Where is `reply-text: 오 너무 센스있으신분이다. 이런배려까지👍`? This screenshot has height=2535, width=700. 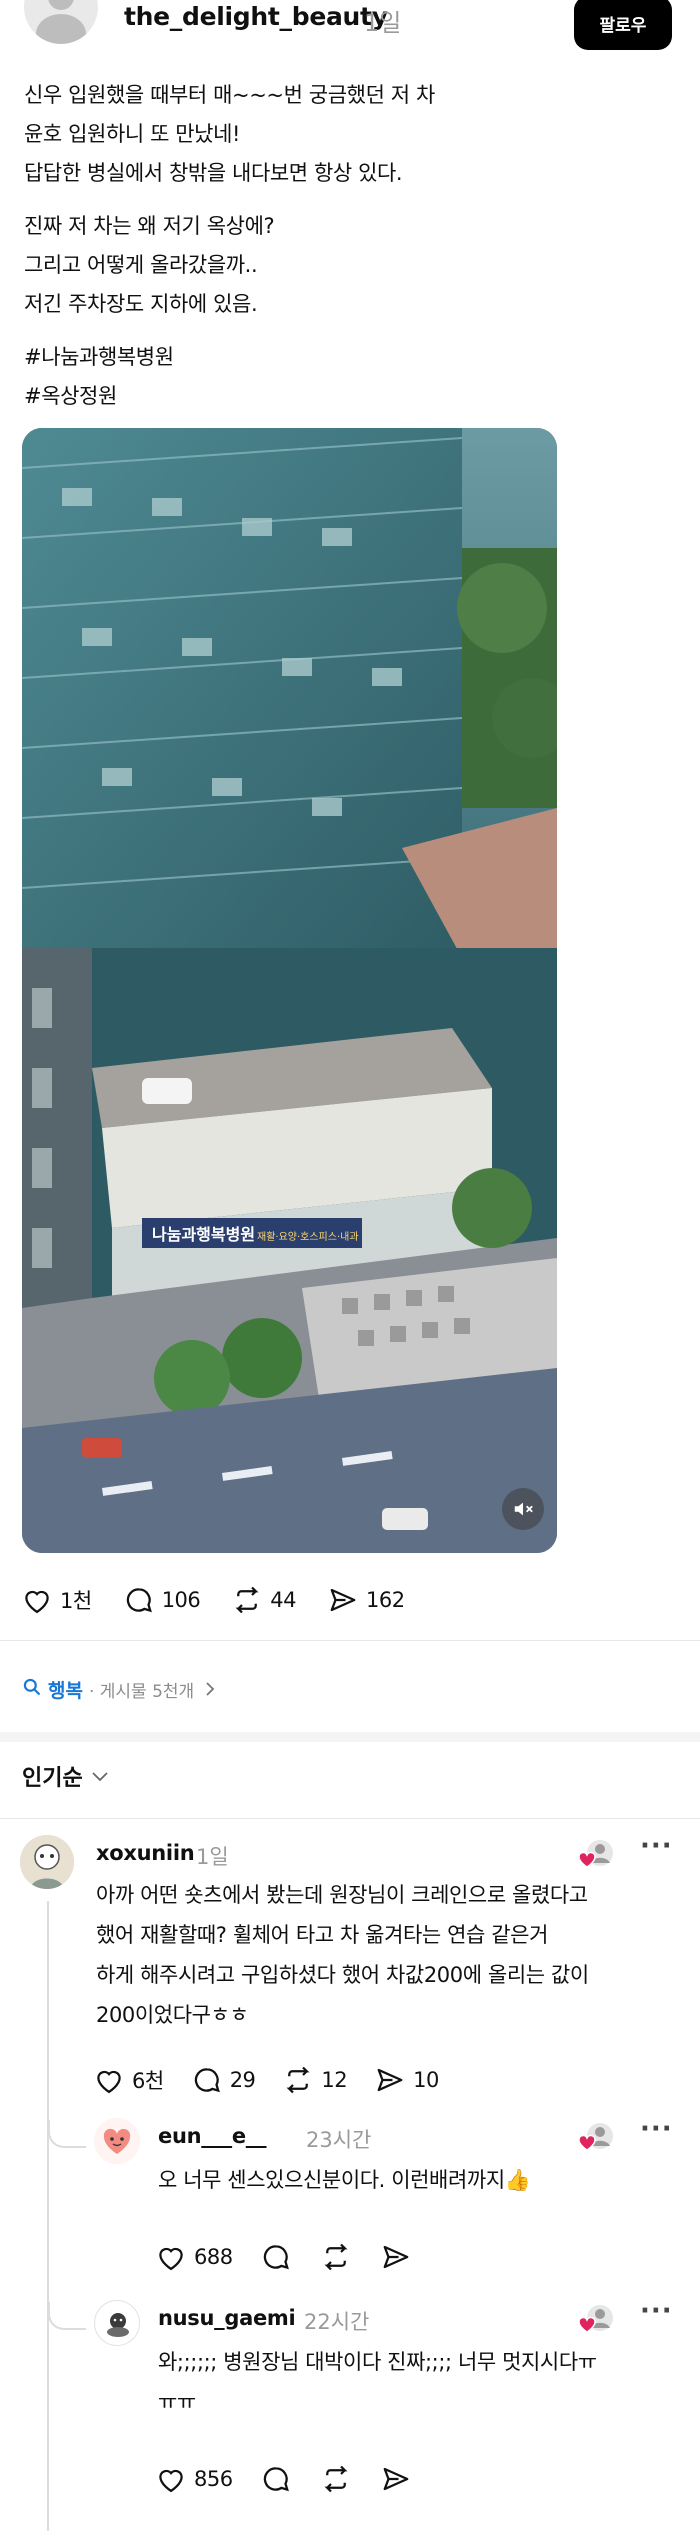
reply-text: 오 너무 센스있으신분이다. 이런배려까지👍 is located at coordinates (344, 2180).